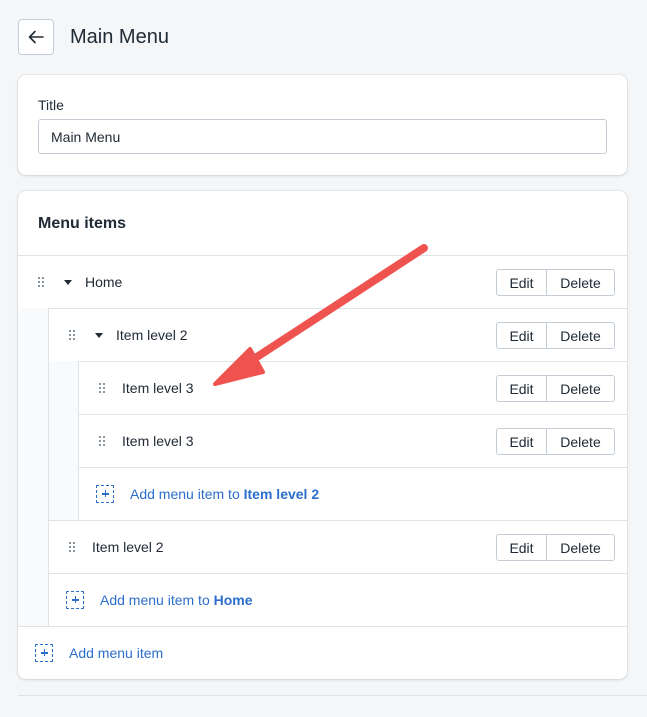 The image size is (647, 717). What do you see at coordinates (119, 36) in the screenshot?
I see `page-title: Main Menu` at bounding box center [119, 36].